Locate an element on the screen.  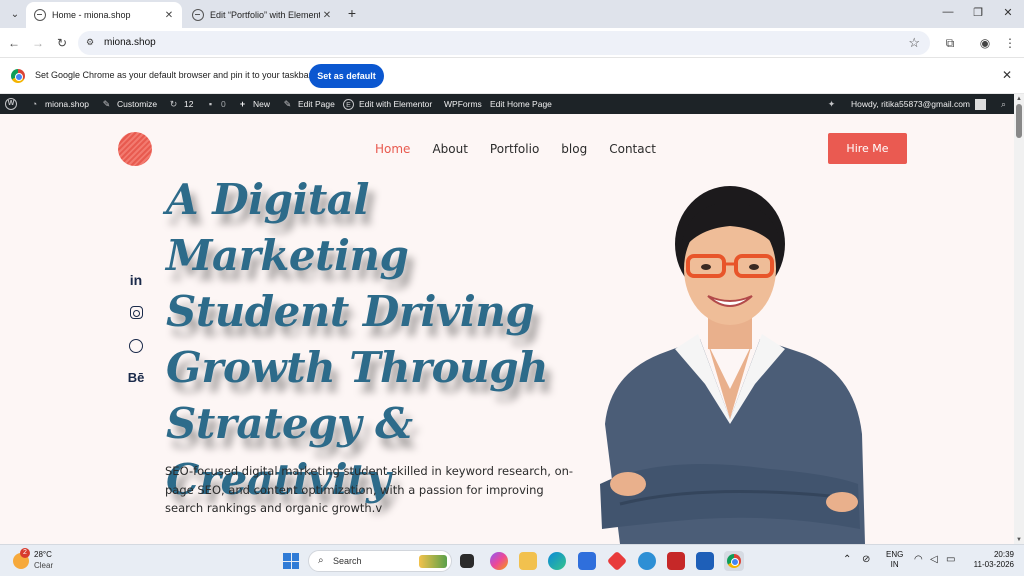
address-bar: ⚙ miona.shop ☆ is located at coordinates (504, 43).